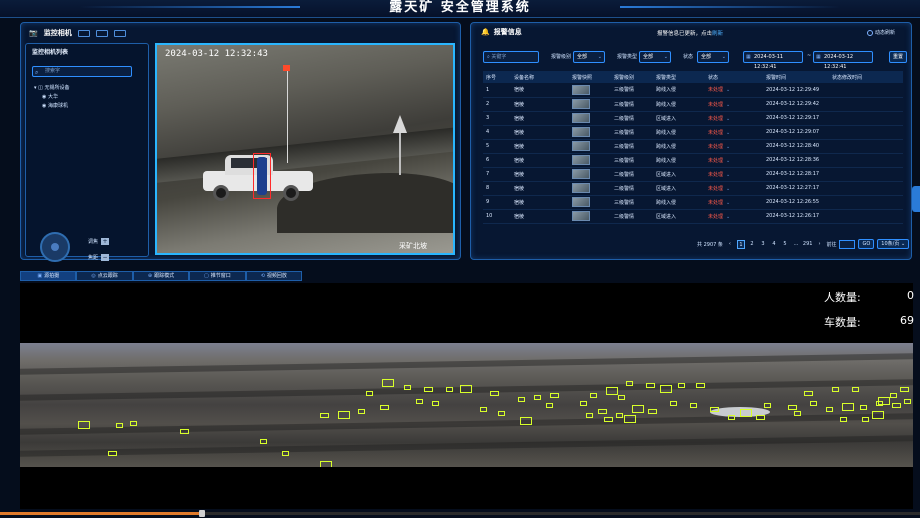 The height and width of the screenshot is (518, 920). I want to click on tab-video-playback: ⟲ 视频回放, so click(274, 276).